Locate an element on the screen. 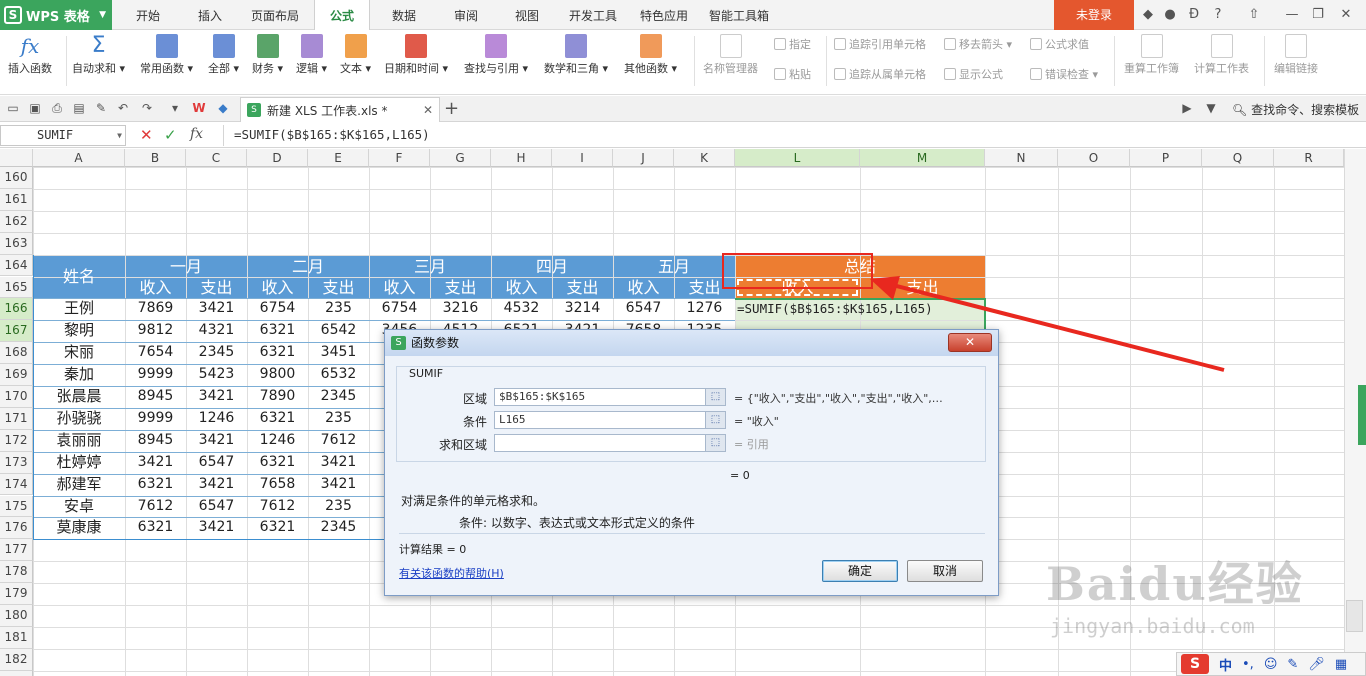 The image size is (1366, 676). employee-name-cell: 袁丽丽 is located at coordinates (79, 441).